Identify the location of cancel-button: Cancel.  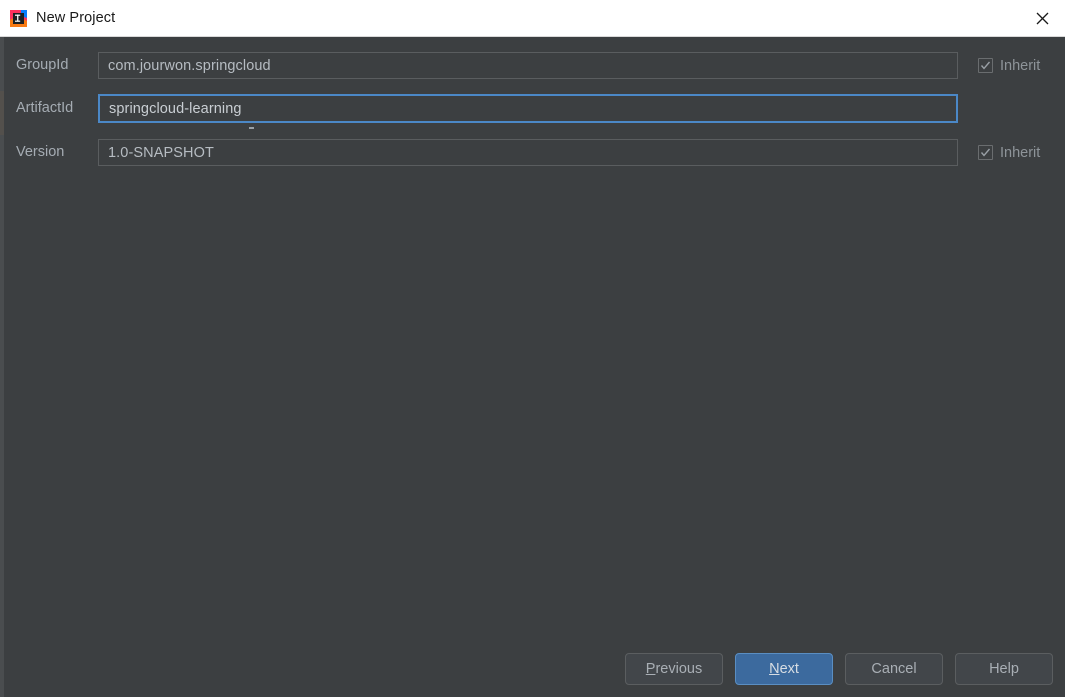
(894, 669).